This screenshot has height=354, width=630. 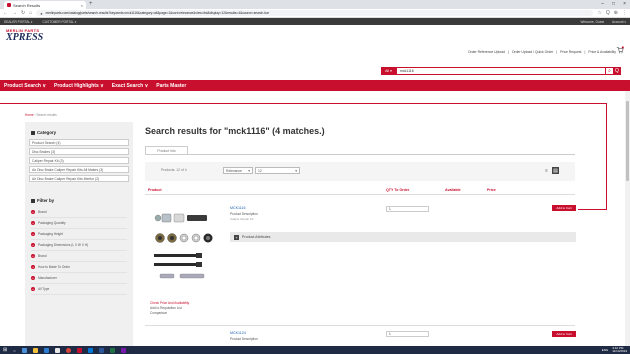 What do you see at coordinates (403, 237) in the screenshot?
I see `product-attributes-toggle: + Product Attributes` at bounding box center [403, 237].